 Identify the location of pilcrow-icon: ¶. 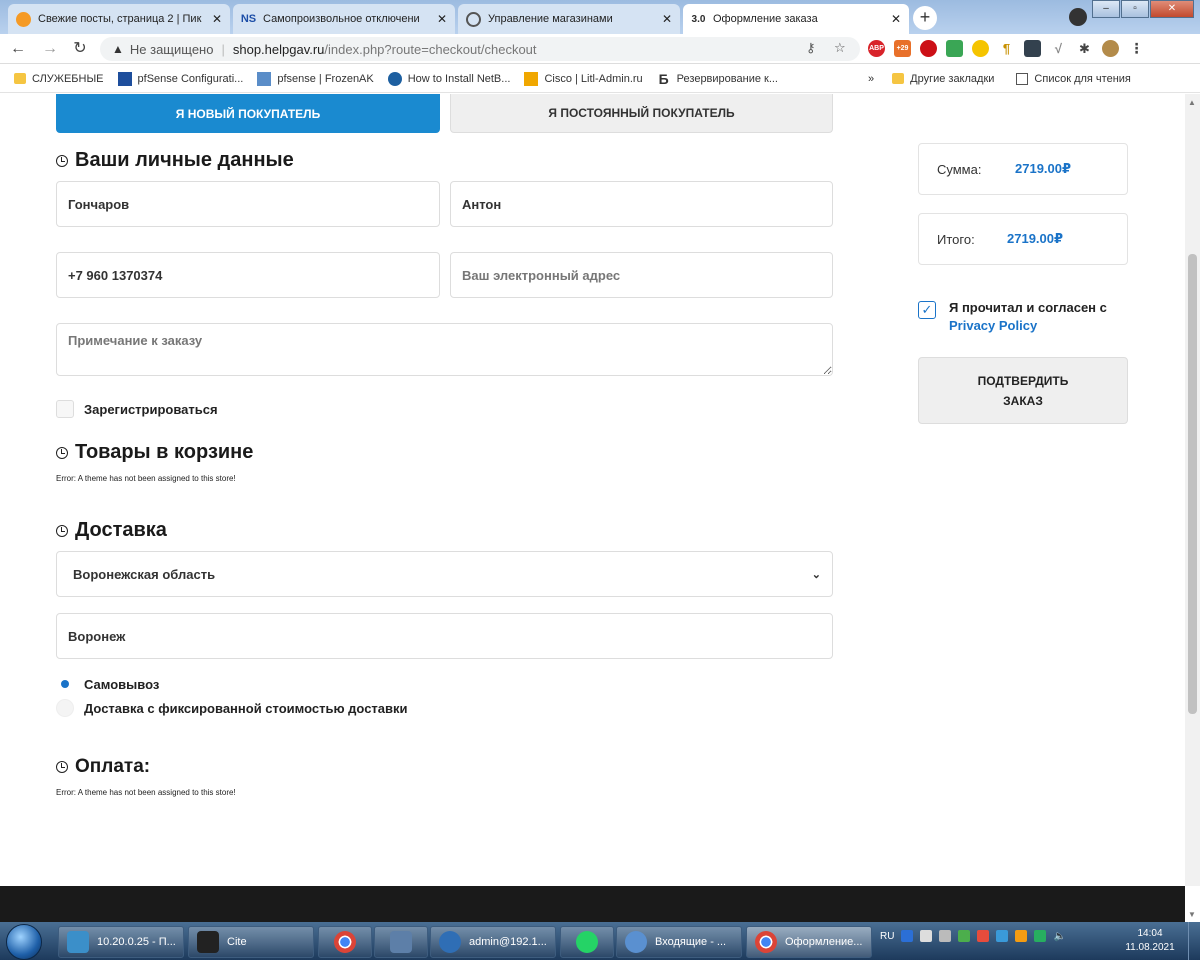
(1006, 48).